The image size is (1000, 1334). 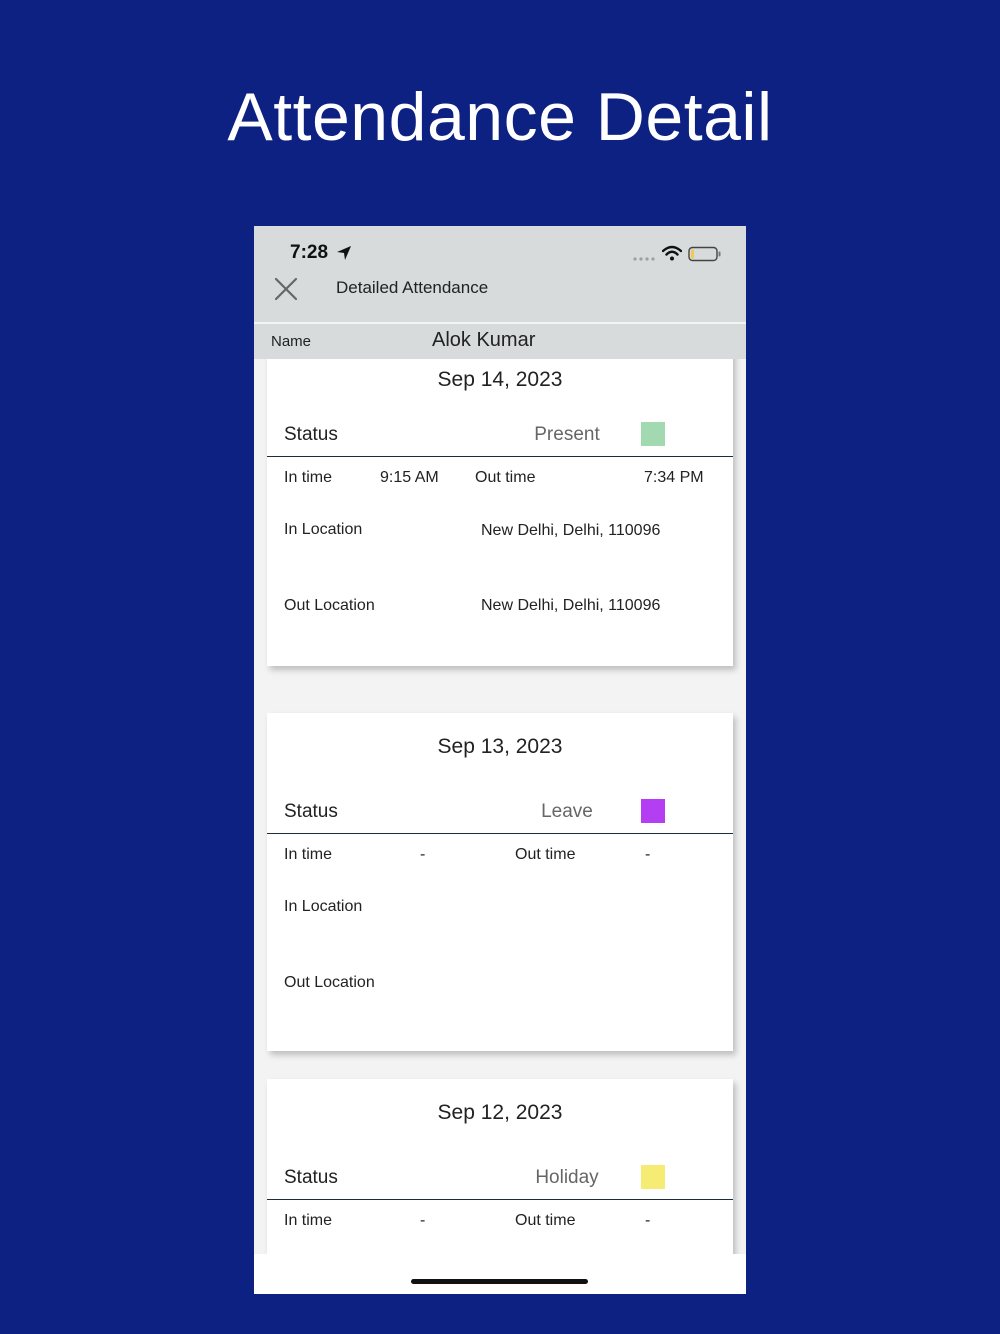 What do you see at coordinates (412, 287) in the screenshot?
I see `nav-title: Detailed Attendance` at bounding box center [412, 287].